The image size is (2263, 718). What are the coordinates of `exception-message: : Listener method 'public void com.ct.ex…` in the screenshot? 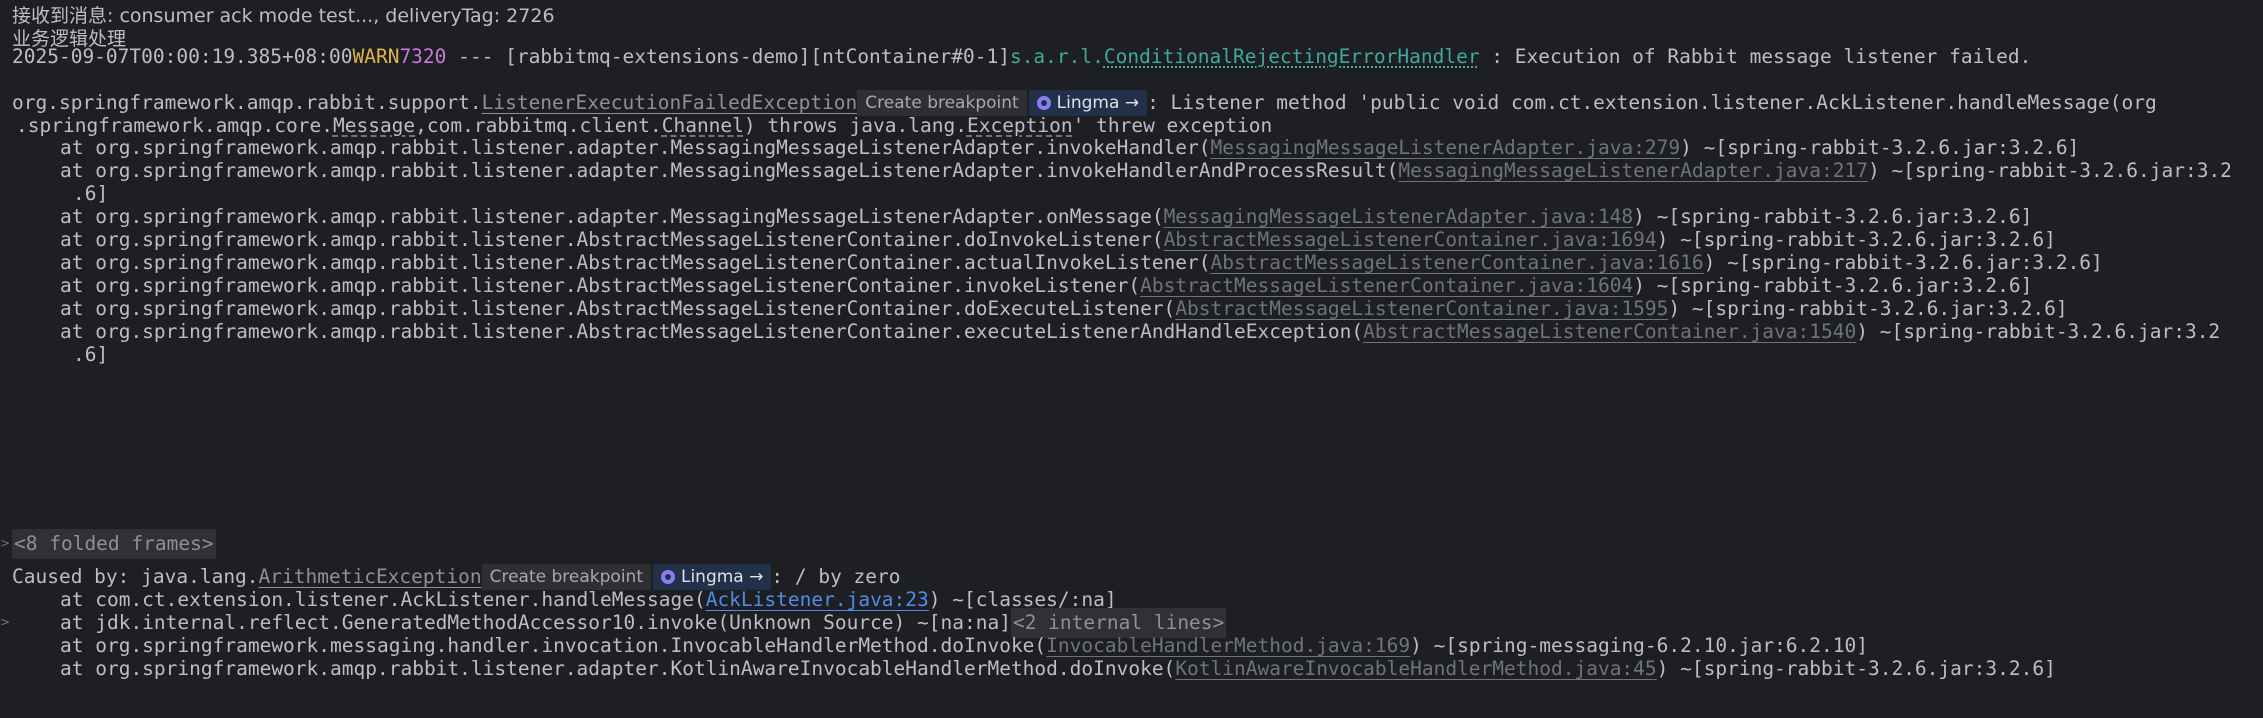 It's located at (1652, 102).